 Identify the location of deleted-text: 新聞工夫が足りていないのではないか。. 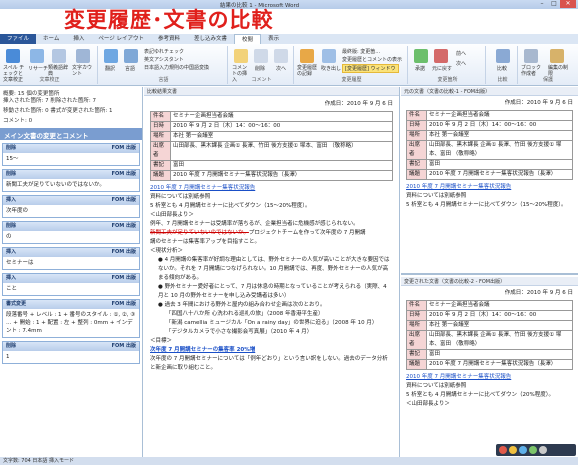
(199, 233).